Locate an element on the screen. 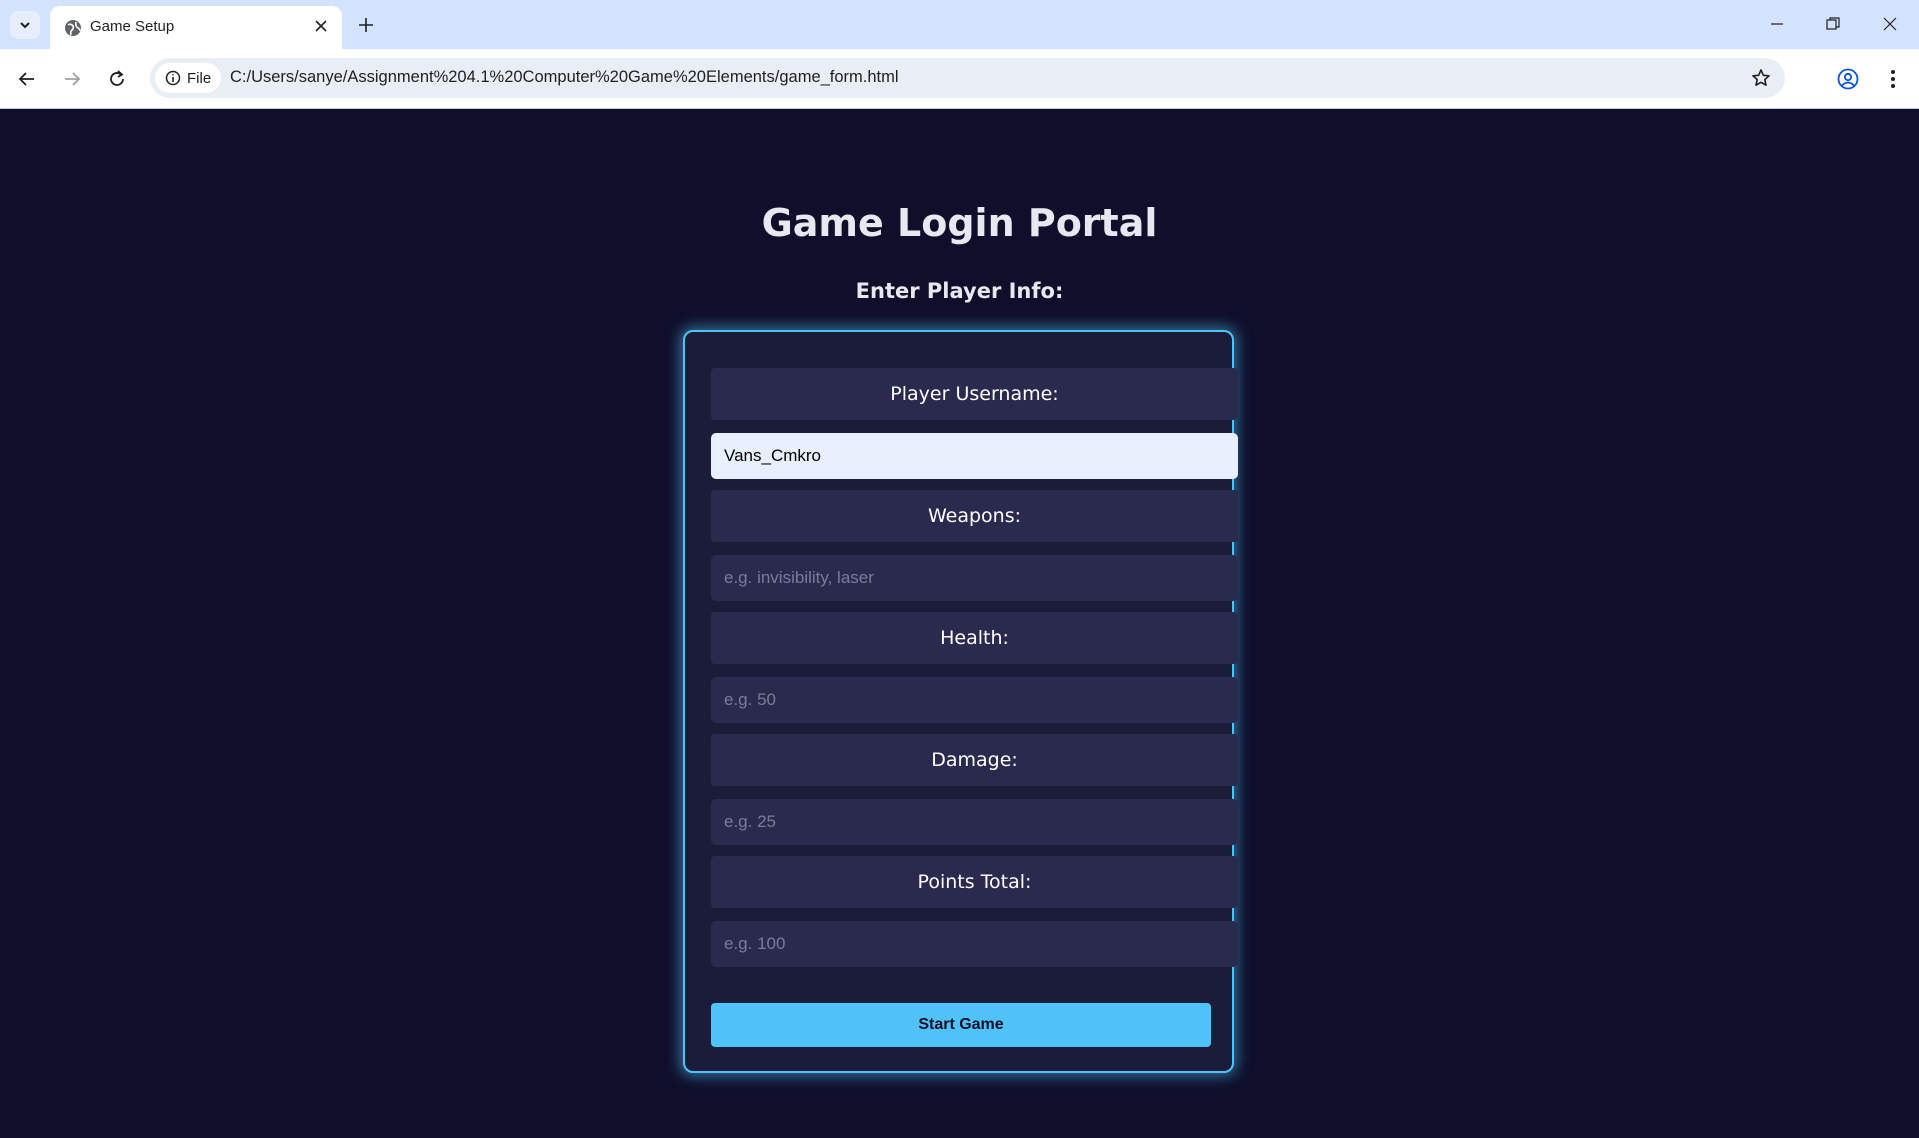 The image size is (1919, 1138). restore-icon is located at coordinates (1833, 23).